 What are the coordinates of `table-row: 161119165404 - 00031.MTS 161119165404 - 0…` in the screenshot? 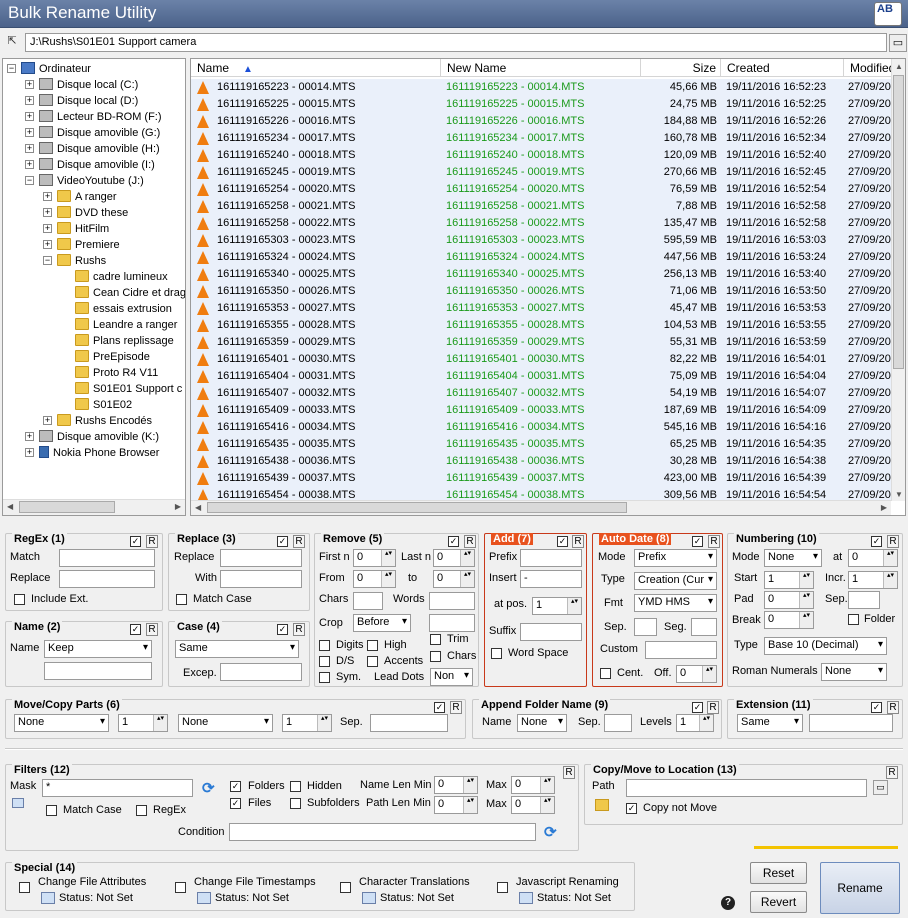 It's located at (541, 376).